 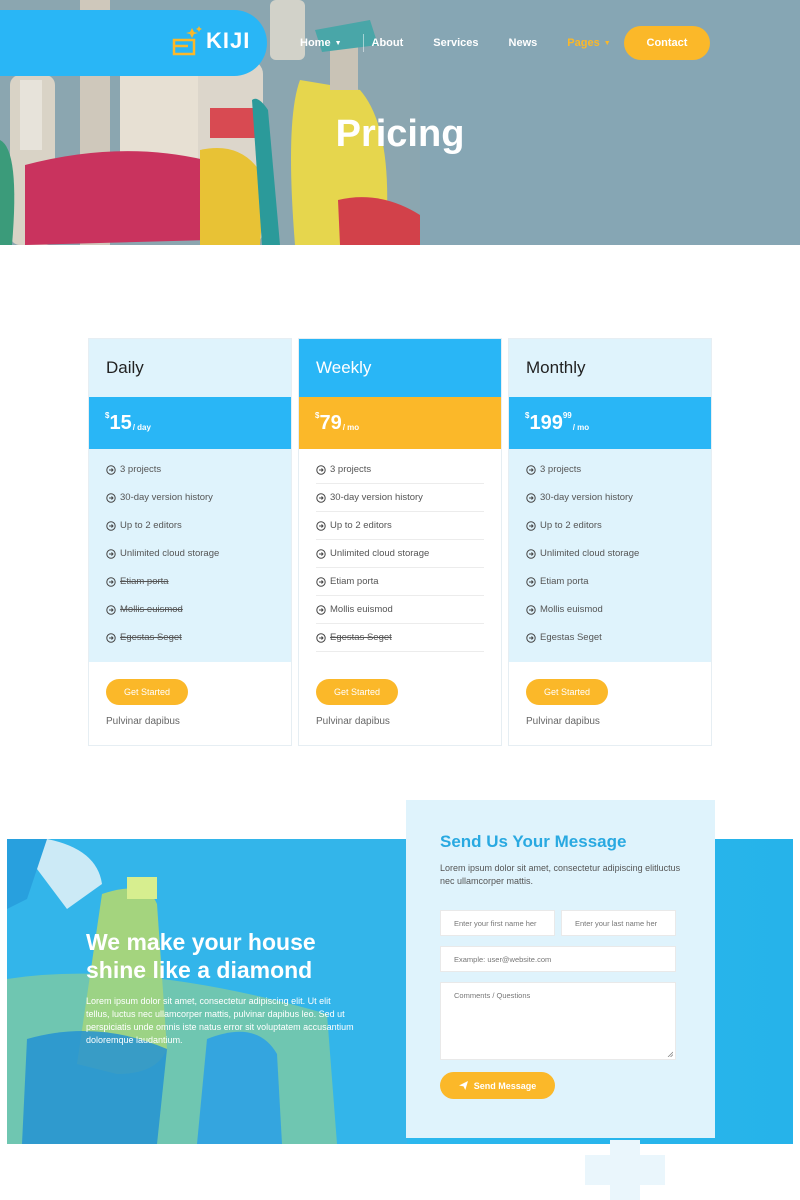 What do you see at coordinates (667, 43) in the screenshot?
I see `contact-button: Contact` at bounding box center [667, 43].